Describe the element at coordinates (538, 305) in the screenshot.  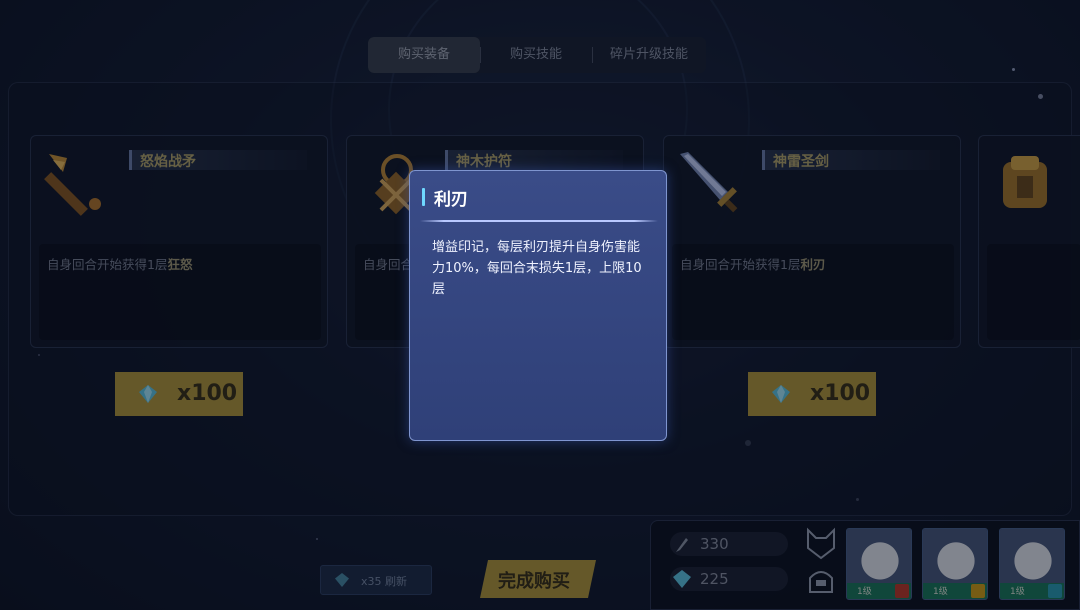
I see `buff-tooltip-popup: 利刃 增益印记，每层利刃提升自身伤害能力10%，每回合末损失1层，上限10层` at that location.